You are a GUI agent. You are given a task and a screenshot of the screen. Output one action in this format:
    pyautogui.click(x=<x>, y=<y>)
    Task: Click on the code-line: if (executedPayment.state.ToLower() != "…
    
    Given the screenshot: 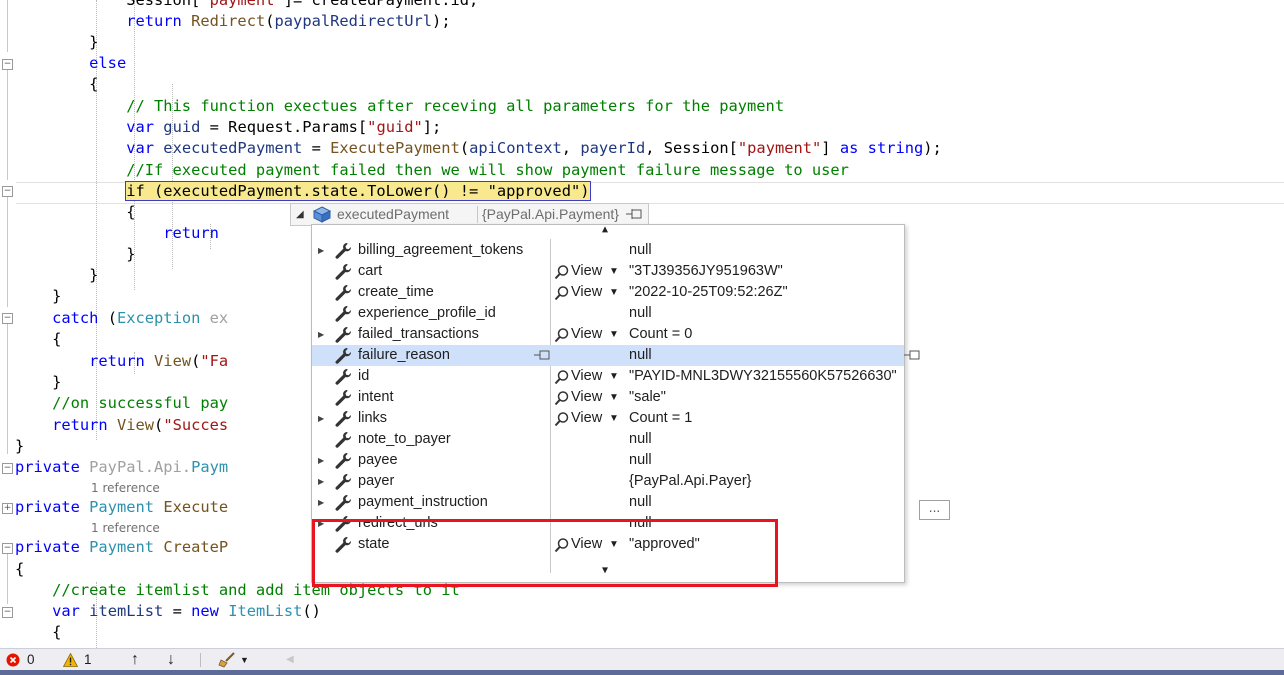 What is the action you would take?
    pyautogui.click(x=303, y=191)
    